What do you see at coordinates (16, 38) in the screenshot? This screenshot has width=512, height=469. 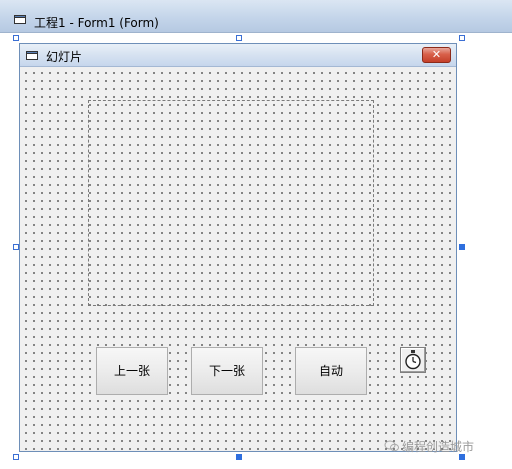 I see `resize-handle-top-left` at bounding box center [16, 38].